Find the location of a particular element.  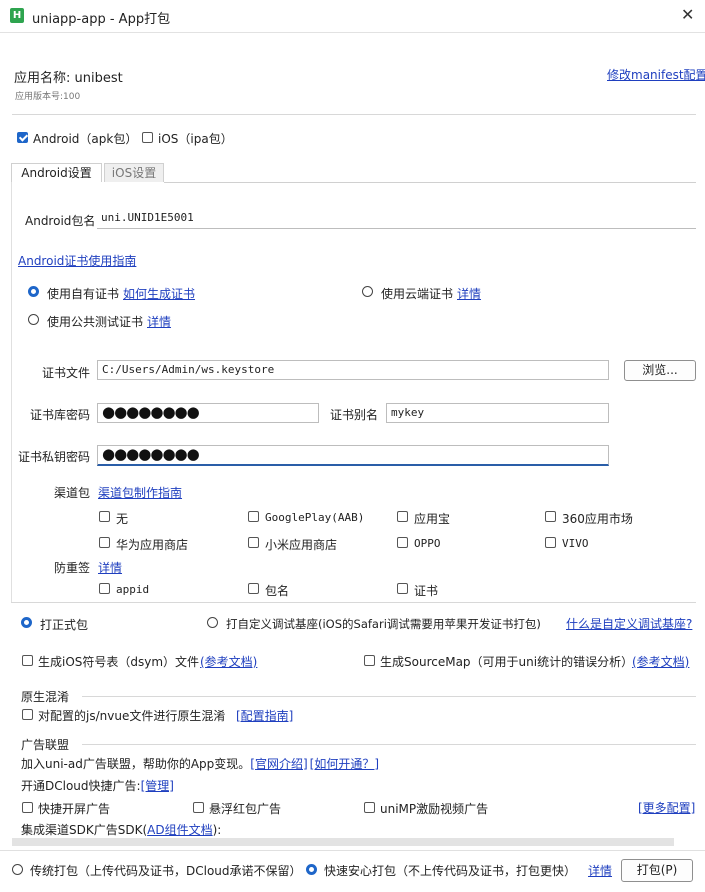

cert-own-label: 使用自有证书 is located at coordinates (83, 294).